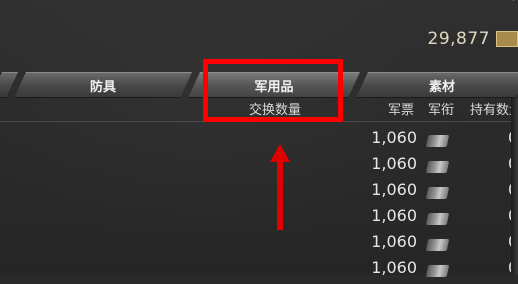 The width and height of the screenshot is (518, 284). I want to click on scrollbar-track, so click(514, 186).